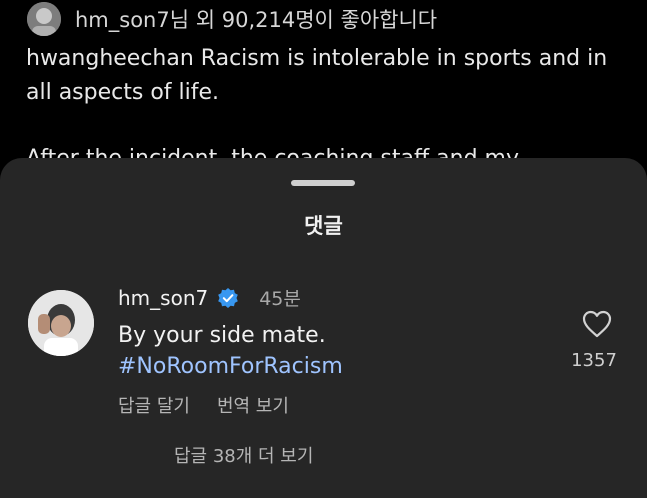  Describe the element at coordinates (323, 183) in the screenshot. I see `drag-handle` at that location.